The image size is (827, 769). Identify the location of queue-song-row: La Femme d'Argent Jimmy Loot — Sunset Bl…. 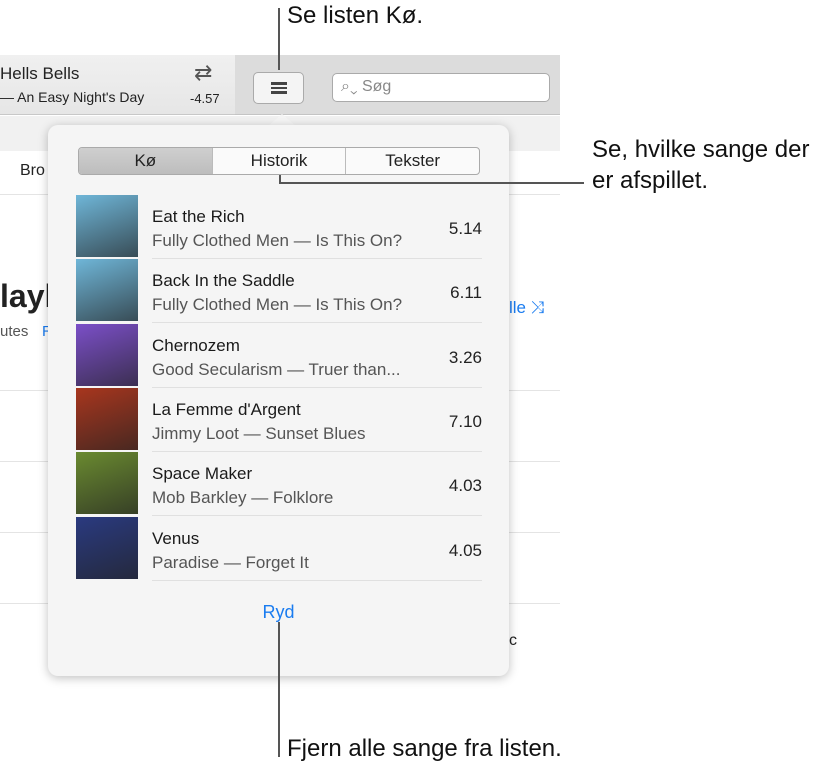
(279, 419).